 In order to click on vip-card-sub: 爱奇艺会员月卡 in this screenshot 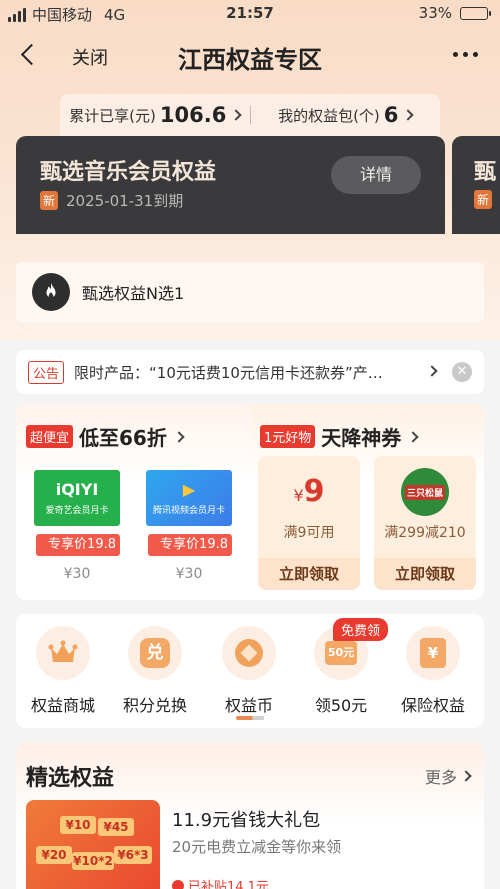, I will do `click(77, 511)`.